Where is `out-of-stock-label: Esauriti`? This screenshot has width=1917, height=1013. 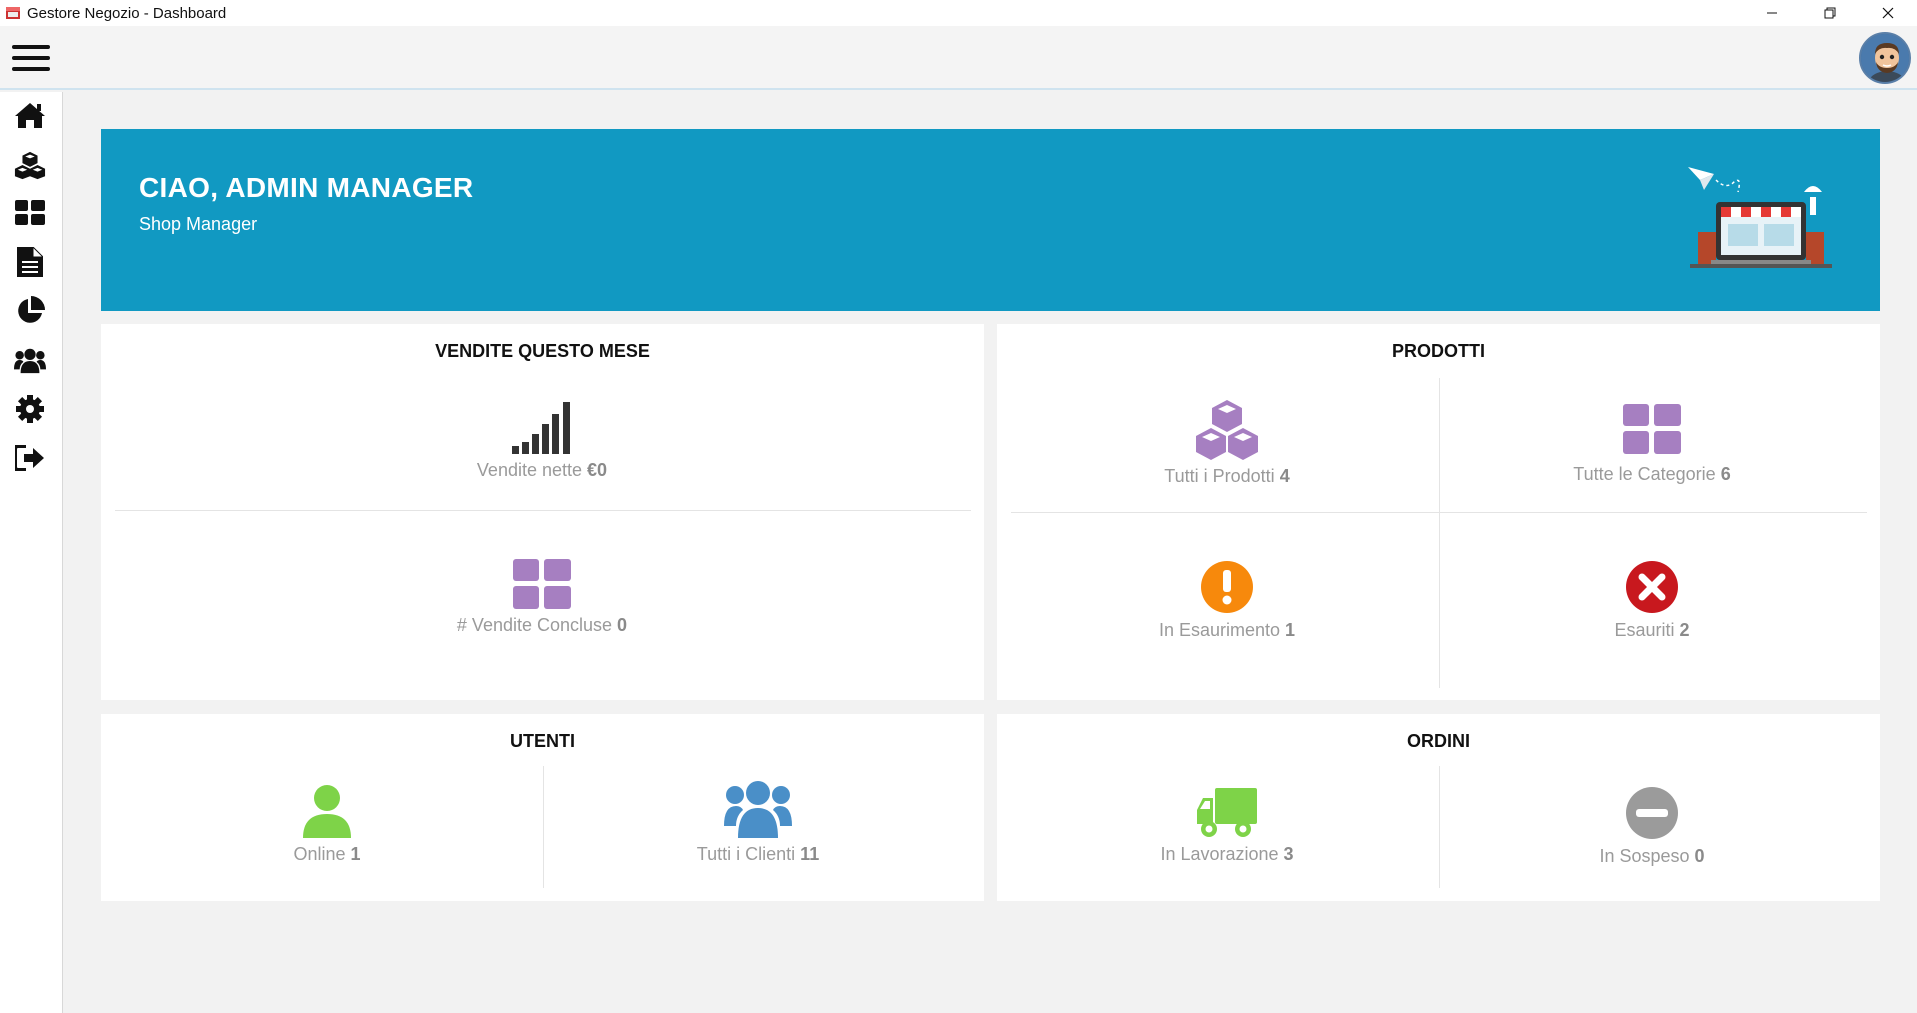
out-of-stock-label: Esauriti is located at coordinates (1644, 630).